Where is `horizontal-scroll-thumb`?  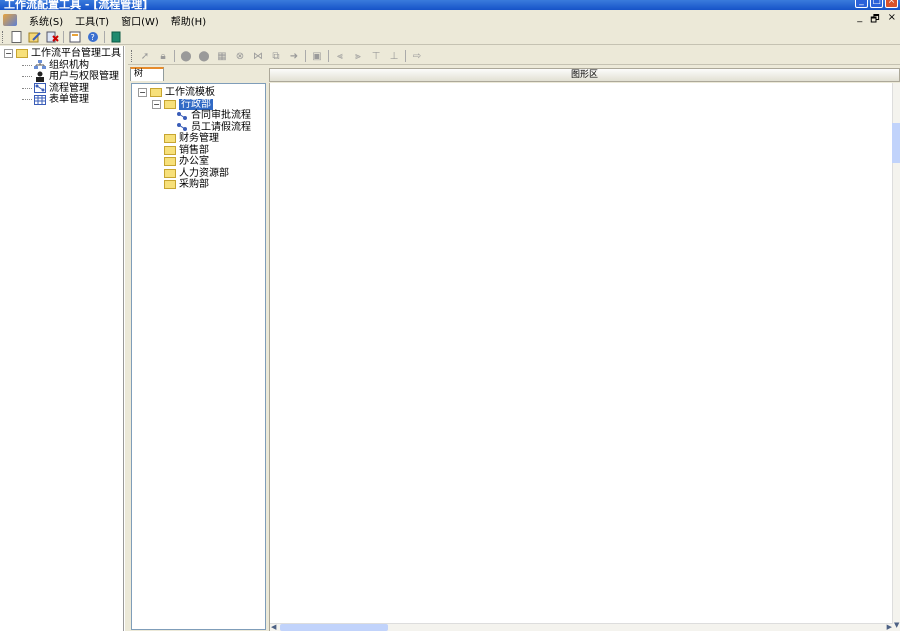
horizontal-scroll-thumb is located at coordinates (334, 627).